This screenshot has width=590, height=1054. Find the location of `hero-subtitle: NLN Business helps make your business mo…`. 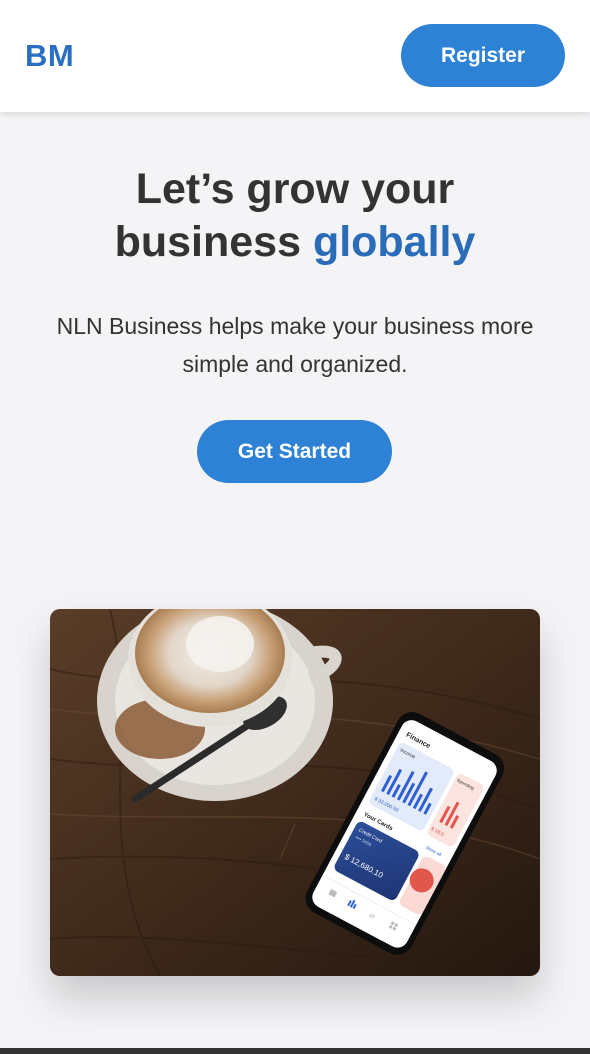

hero-subtitle: NLN Business helps make your business mo… is located at coordinates (295, 345).